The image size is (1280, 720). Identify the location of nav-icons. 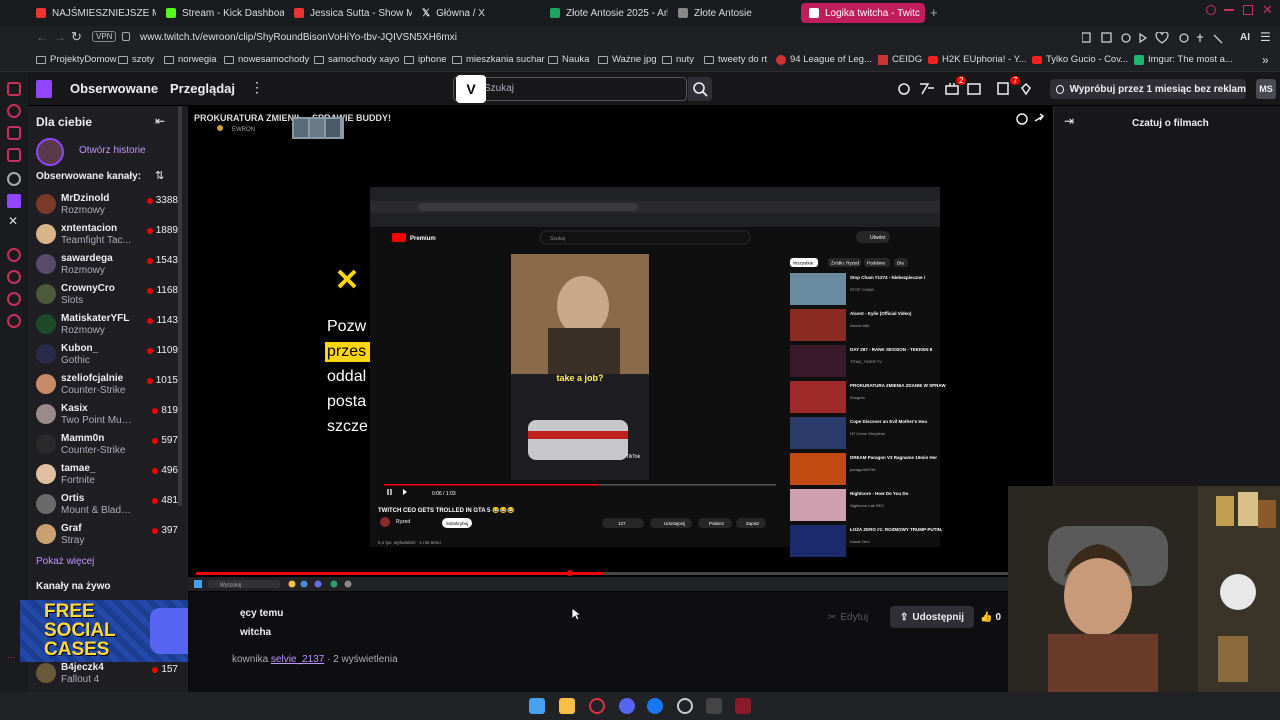
(976, 89).